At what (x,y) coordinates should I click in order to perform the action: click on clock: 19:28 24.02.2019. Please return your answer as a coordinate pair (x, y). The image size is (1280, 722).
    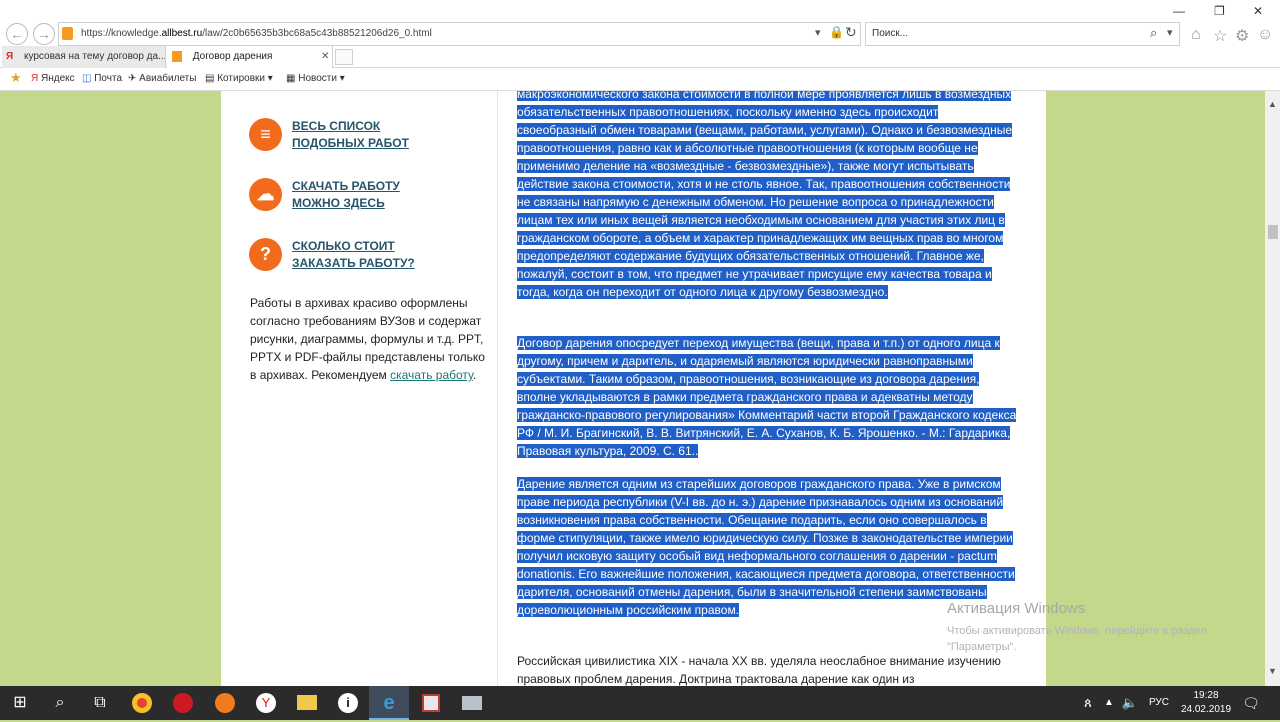
    Looking at the image, I should click on (1206, 703).